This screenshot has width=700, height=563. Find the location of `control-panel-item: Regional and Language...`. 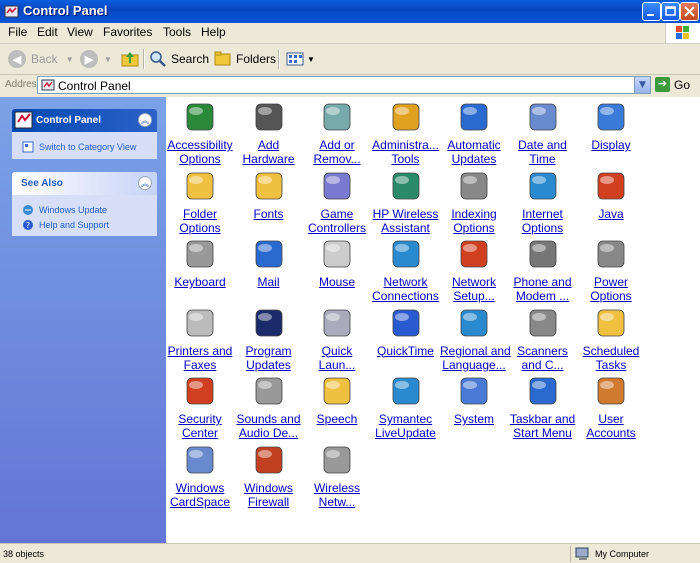

control-panel-item: Regional and Language... is located at coordinates (475, 338).